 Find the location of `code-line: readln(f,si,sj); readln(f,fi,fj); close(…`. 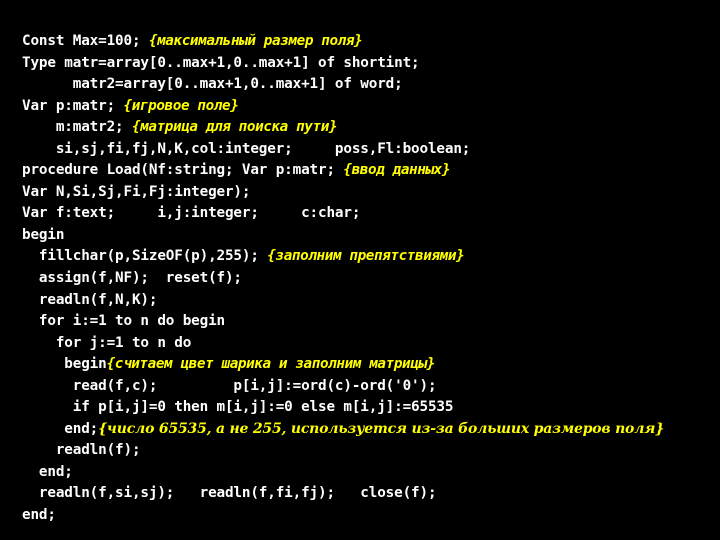

code-line: readln(f,si,sj); readln(f,fi,fj); close(… is located at coordinates (367, 494).